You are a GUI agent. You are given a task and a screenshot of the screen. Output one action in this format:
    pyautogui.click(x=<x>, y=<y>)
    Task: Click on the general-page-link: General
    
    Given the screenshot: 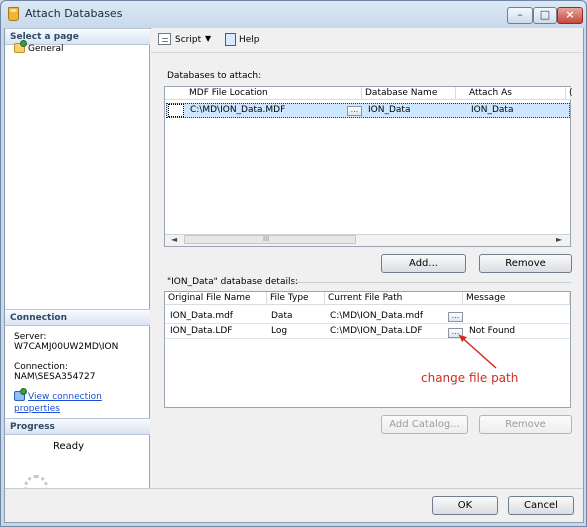 What is the action you would take?
    pyautogui.click(x=39, y=47)
    